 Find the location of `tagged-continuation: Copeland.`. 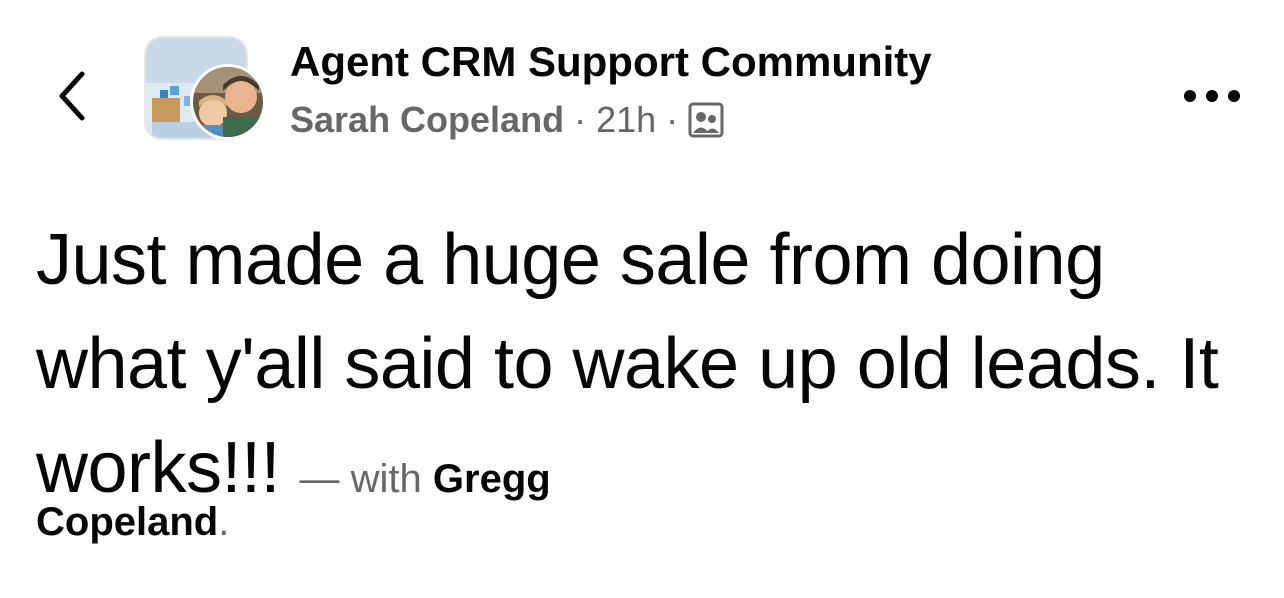

tagged-continuation: Copeland. is located at coordinates (132, 522).